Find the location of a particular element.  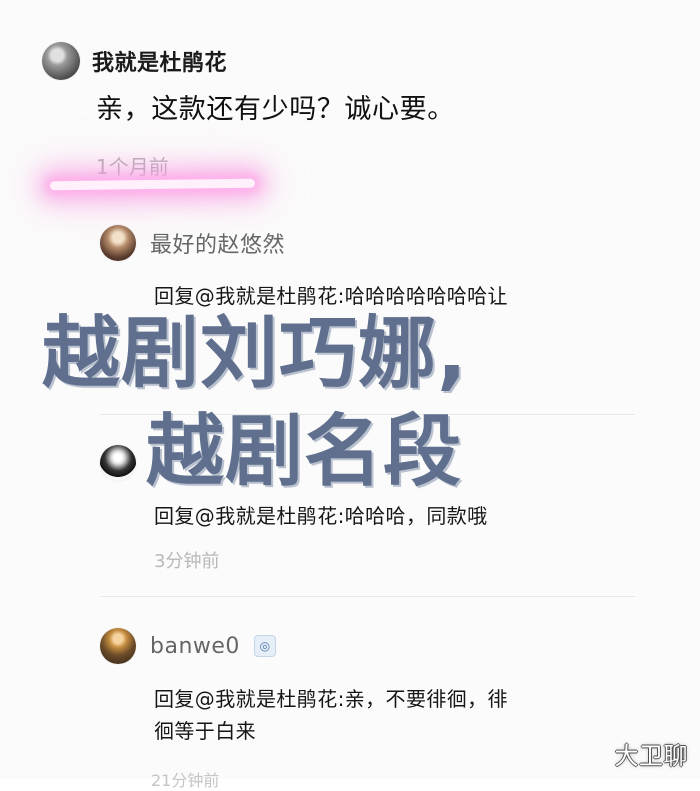

main-comment-header: 我就是杜鹃花 is located at coordinates (352, 61).